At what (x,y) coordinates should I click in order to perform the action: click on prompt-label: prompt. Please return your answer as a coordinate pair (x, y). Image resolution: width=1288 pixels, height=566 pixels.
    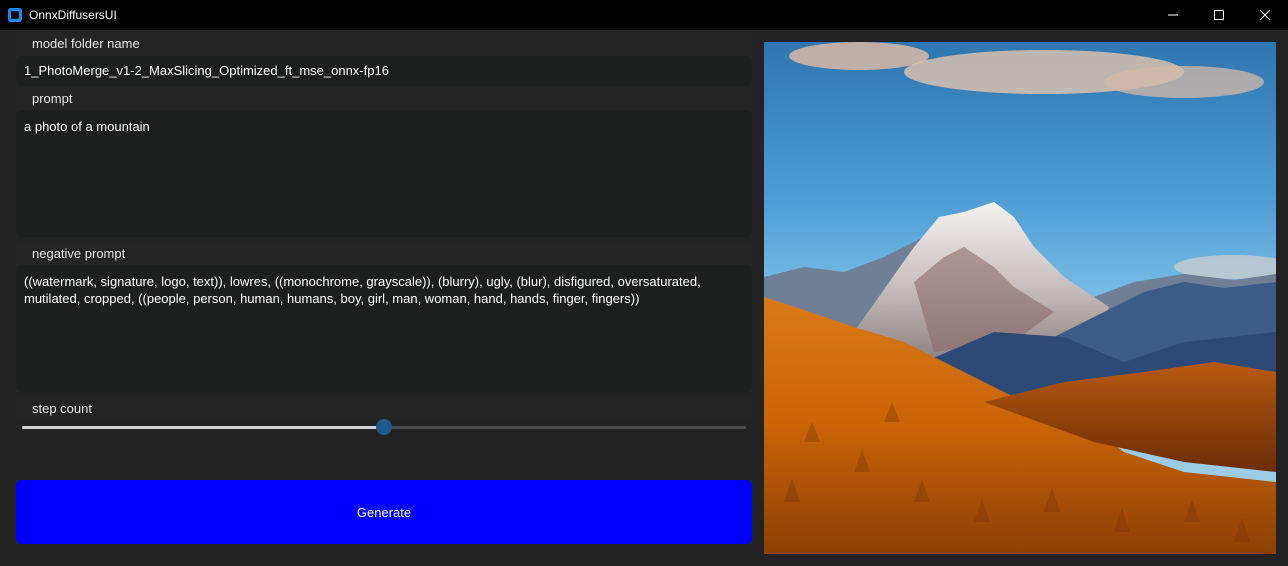
    Looking at the image, I should click on (384, 99).